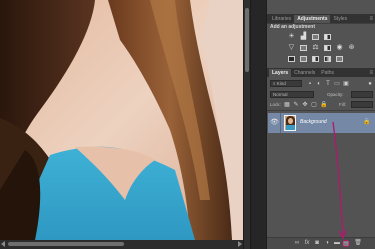  Describe the element at coordinates (291, 48) in the screenshot. I see `vibrance-icon: ▽` at that location.